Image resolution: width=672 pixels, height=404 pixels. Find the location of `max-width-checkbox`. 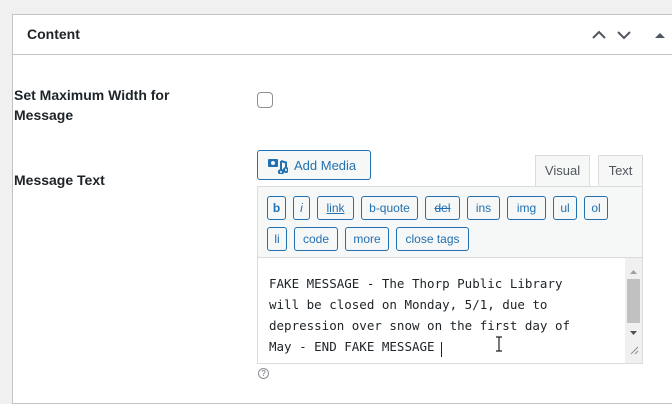

max-width-checkbox is located at coordinates (265, 100).